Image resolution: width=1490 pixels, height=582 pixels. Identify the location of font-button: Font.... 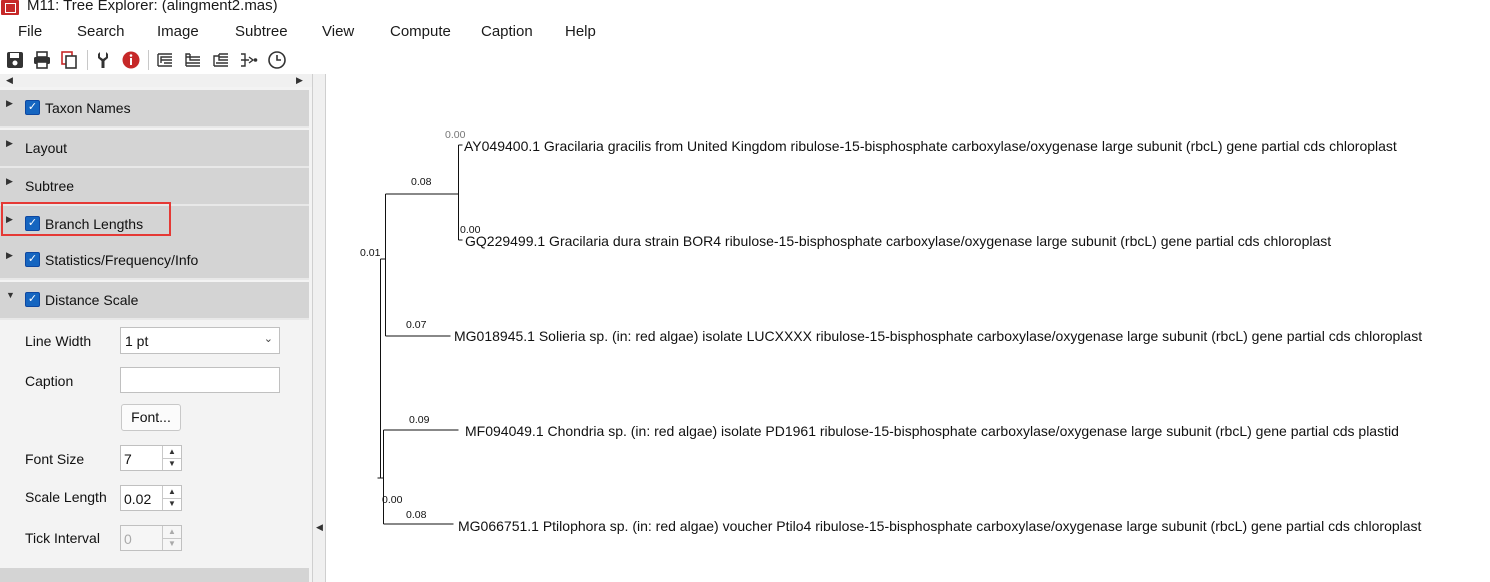
(151, 417).